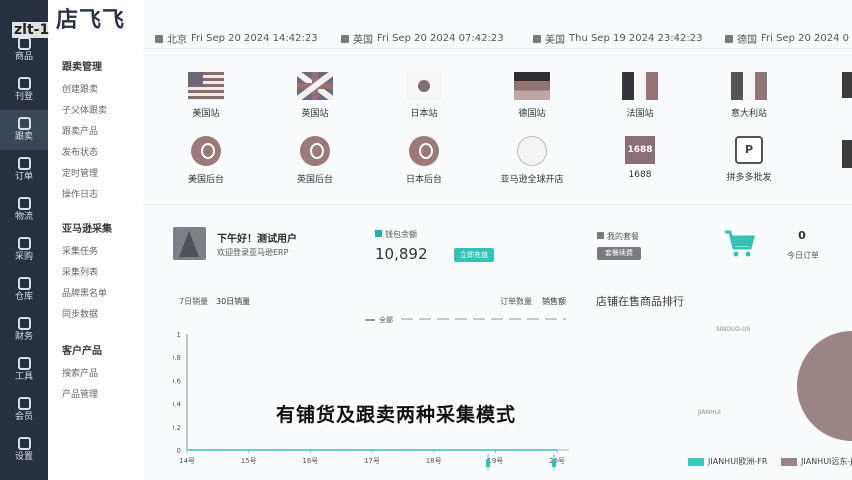 The width and height of the screenshot is (852, 480). I want to click on site-label: 英国站, so click(315, 114).